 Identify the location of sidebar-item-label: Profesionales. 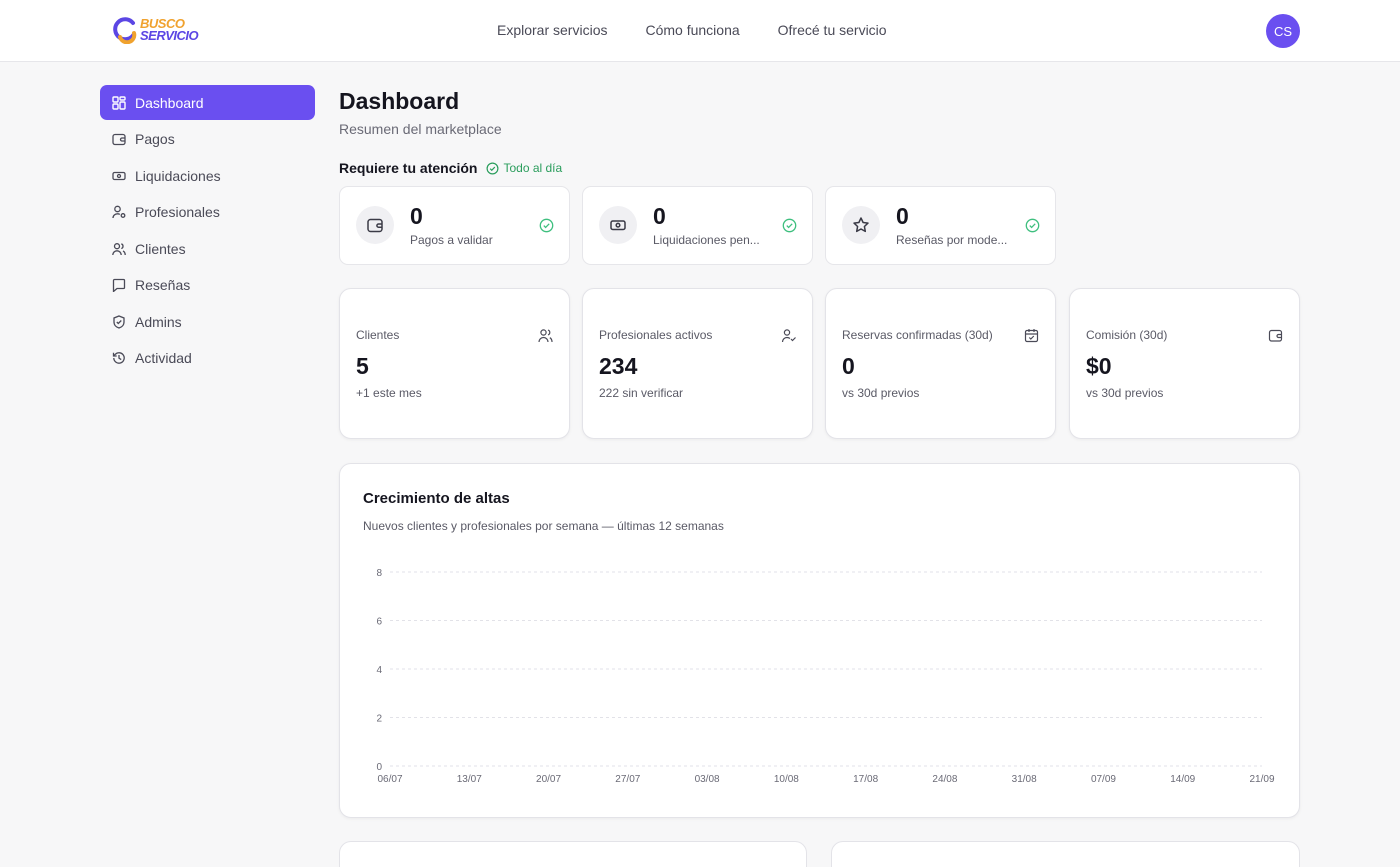
(177, 212).